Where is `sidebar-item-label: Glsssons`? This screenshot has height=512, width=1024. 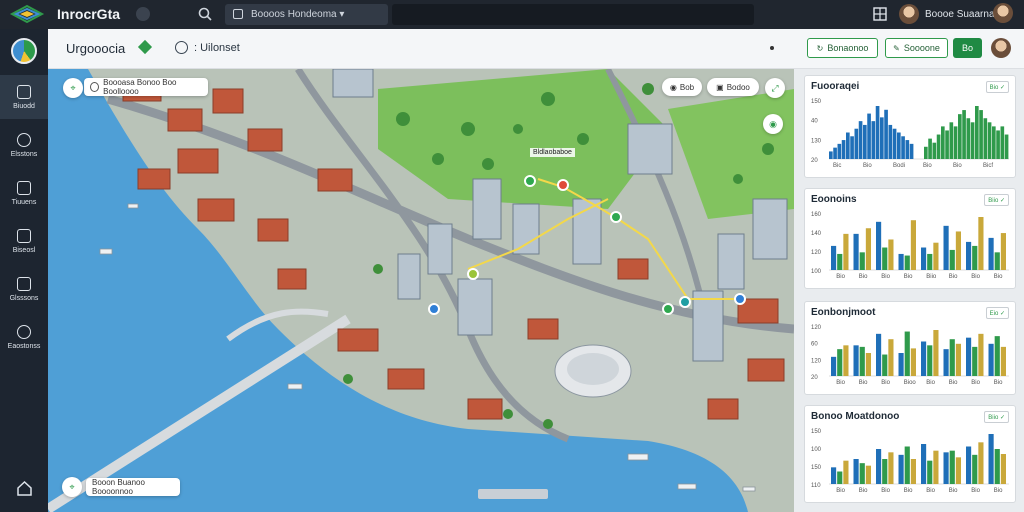
sidebar-item-label: Glsssons is located at coordinates (24, 298).